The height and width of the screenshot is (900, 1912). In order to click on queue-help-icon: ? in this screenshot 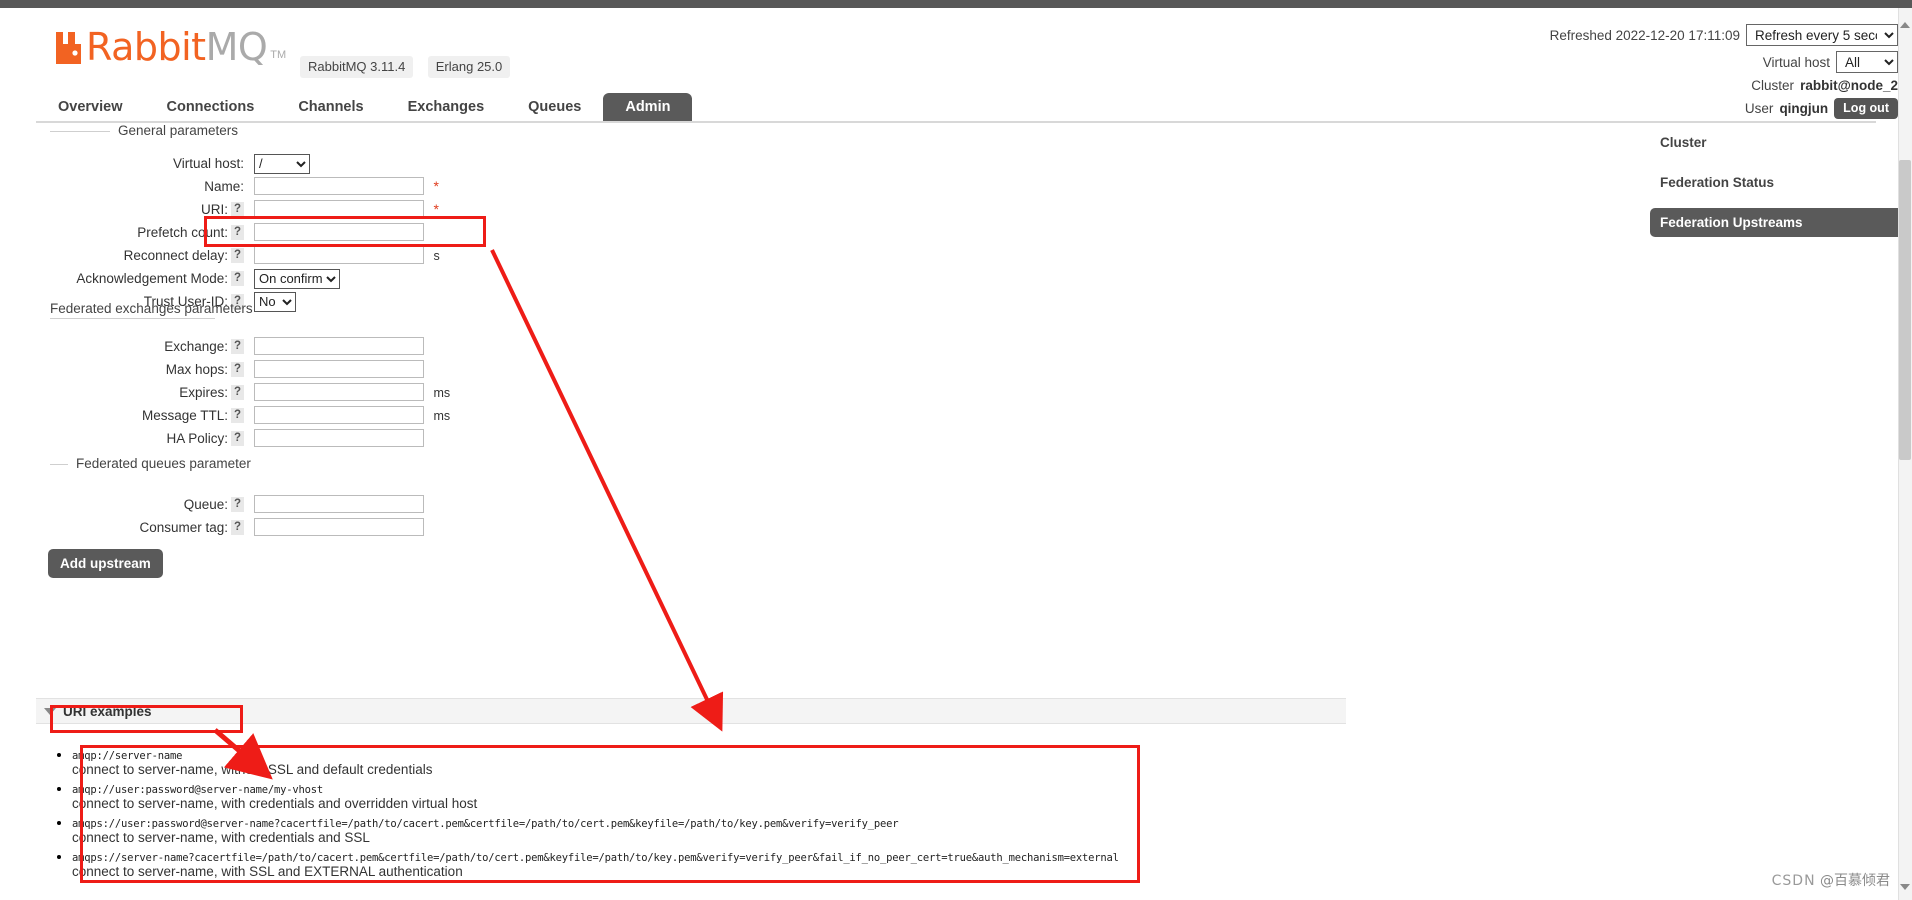, I will do `click(237, 505)`.